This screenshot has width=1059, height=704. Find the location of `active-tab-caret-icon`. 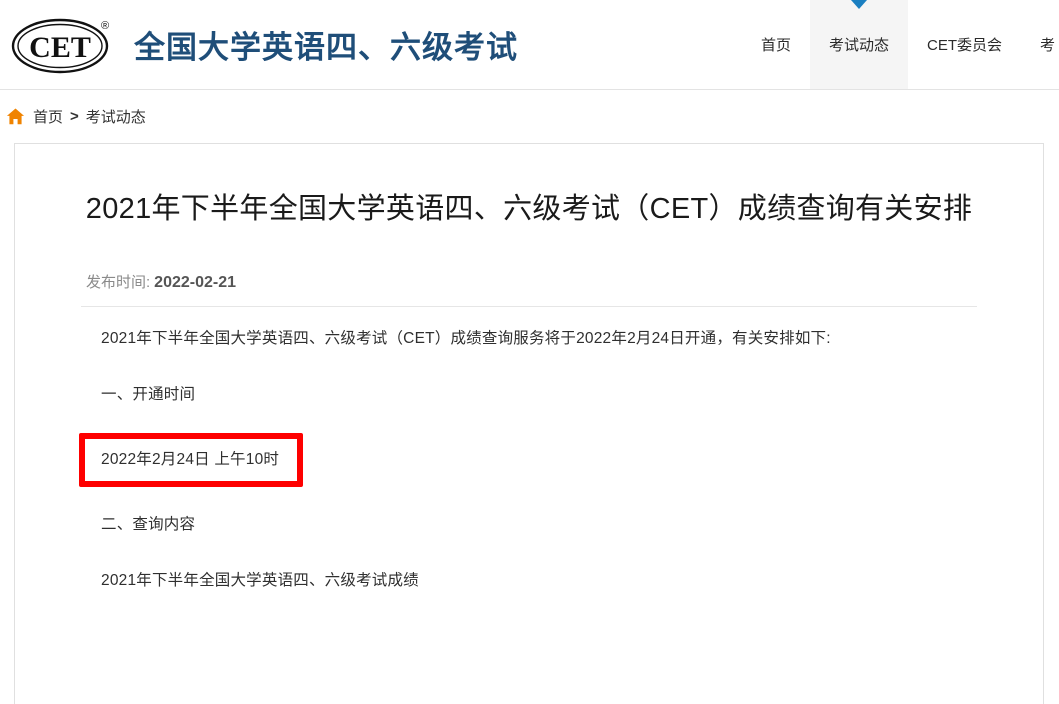

active-tab-caret-icon is located at coordinates (859, 4).